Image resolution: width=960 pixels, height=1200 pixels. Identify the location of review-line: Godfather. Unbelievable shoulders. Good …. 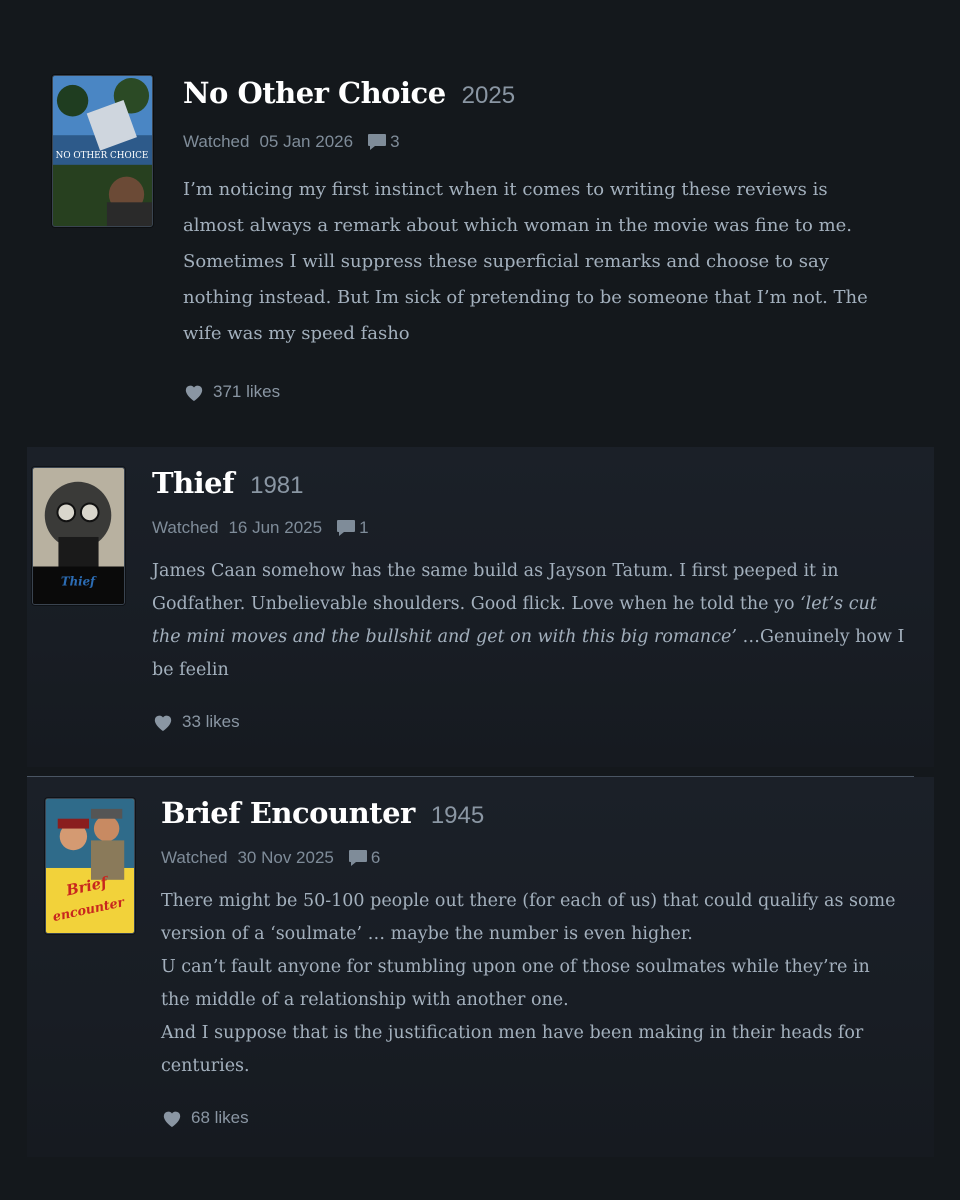
(514, 604).